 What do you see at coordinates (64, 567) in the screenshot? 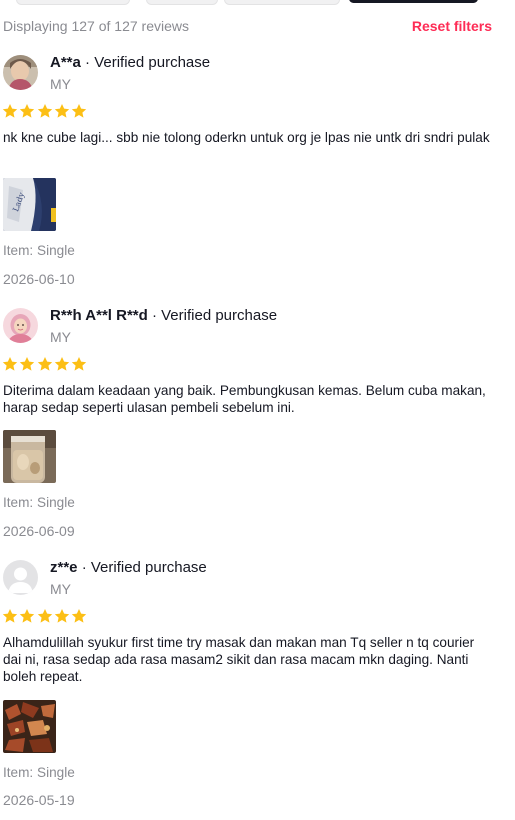
I see `reviewer-name: z**e` at bounding box center [64, 567].